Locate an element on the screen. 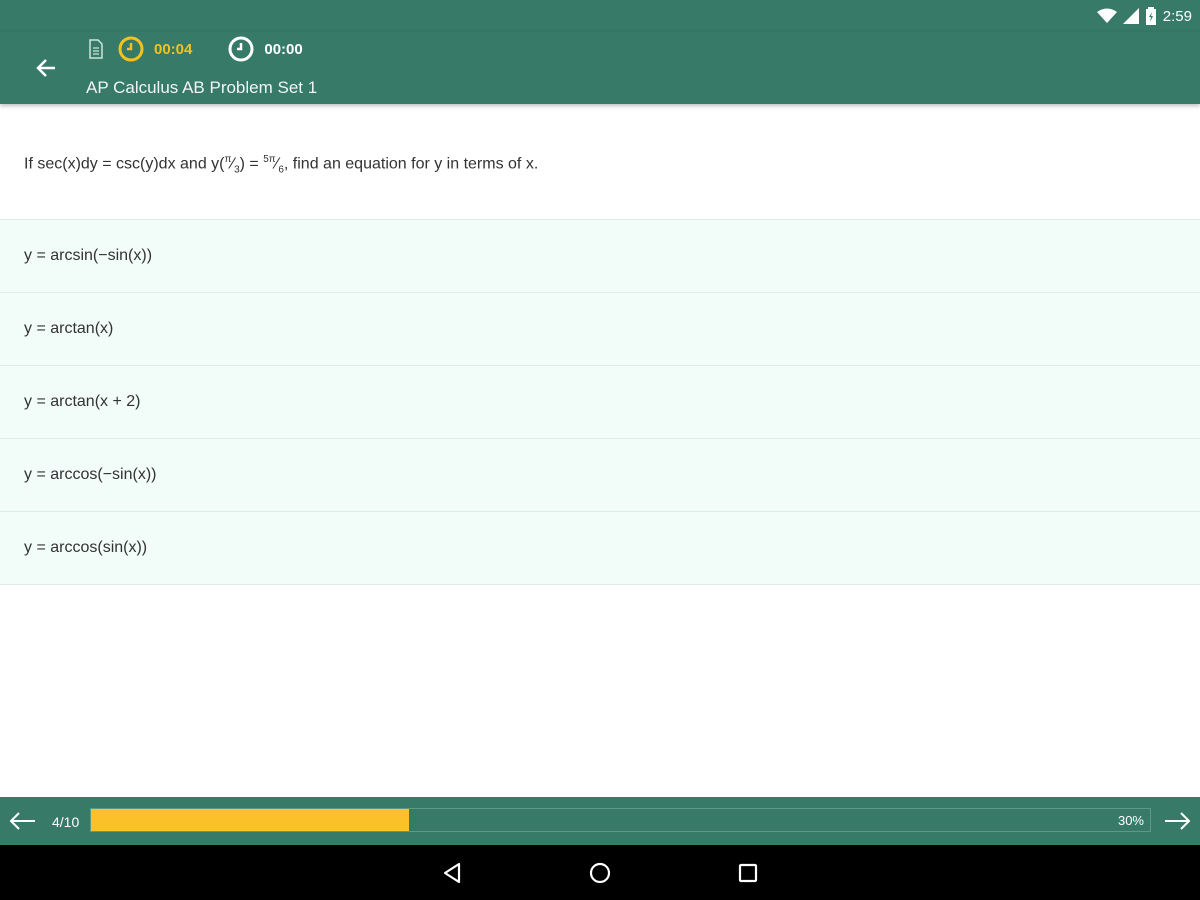  answer-option: y = arccos(sin(x)) is located at coordinates (600, 548).